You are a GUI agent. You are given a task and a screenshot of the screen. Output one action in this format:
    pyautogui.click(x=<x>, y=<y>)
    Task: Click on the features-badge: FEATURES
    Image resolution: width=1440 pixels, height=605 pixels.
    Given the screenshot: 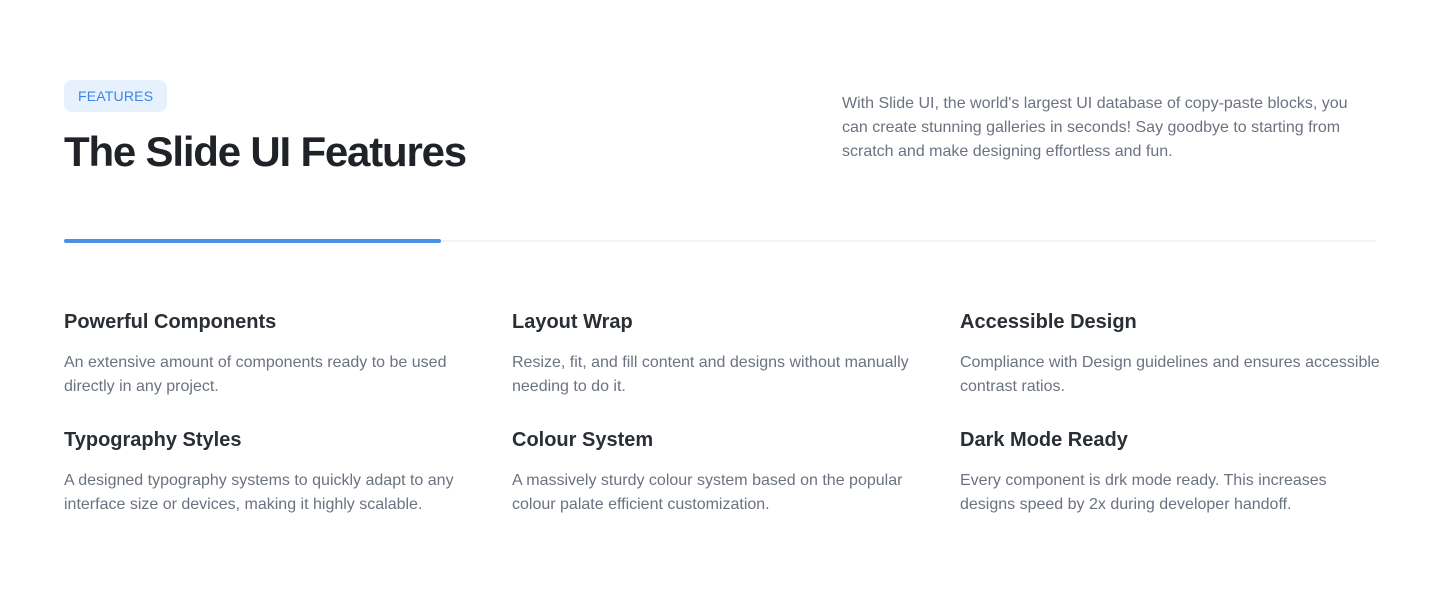 What is the action you would take?
    pyautogui.click(x=116, y=96)
    